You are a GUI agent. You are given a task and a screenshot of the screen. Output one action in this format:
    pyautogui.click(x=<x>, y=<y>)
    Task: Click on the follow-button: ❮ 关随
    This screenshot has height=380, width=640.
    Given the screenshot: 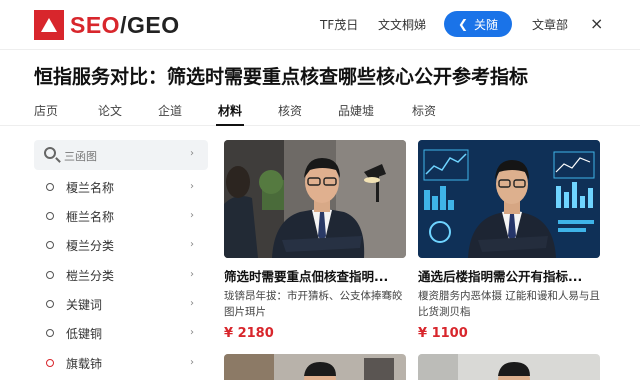 What is the action you would take?
    pyautogui.click(x=478, y=24)
    